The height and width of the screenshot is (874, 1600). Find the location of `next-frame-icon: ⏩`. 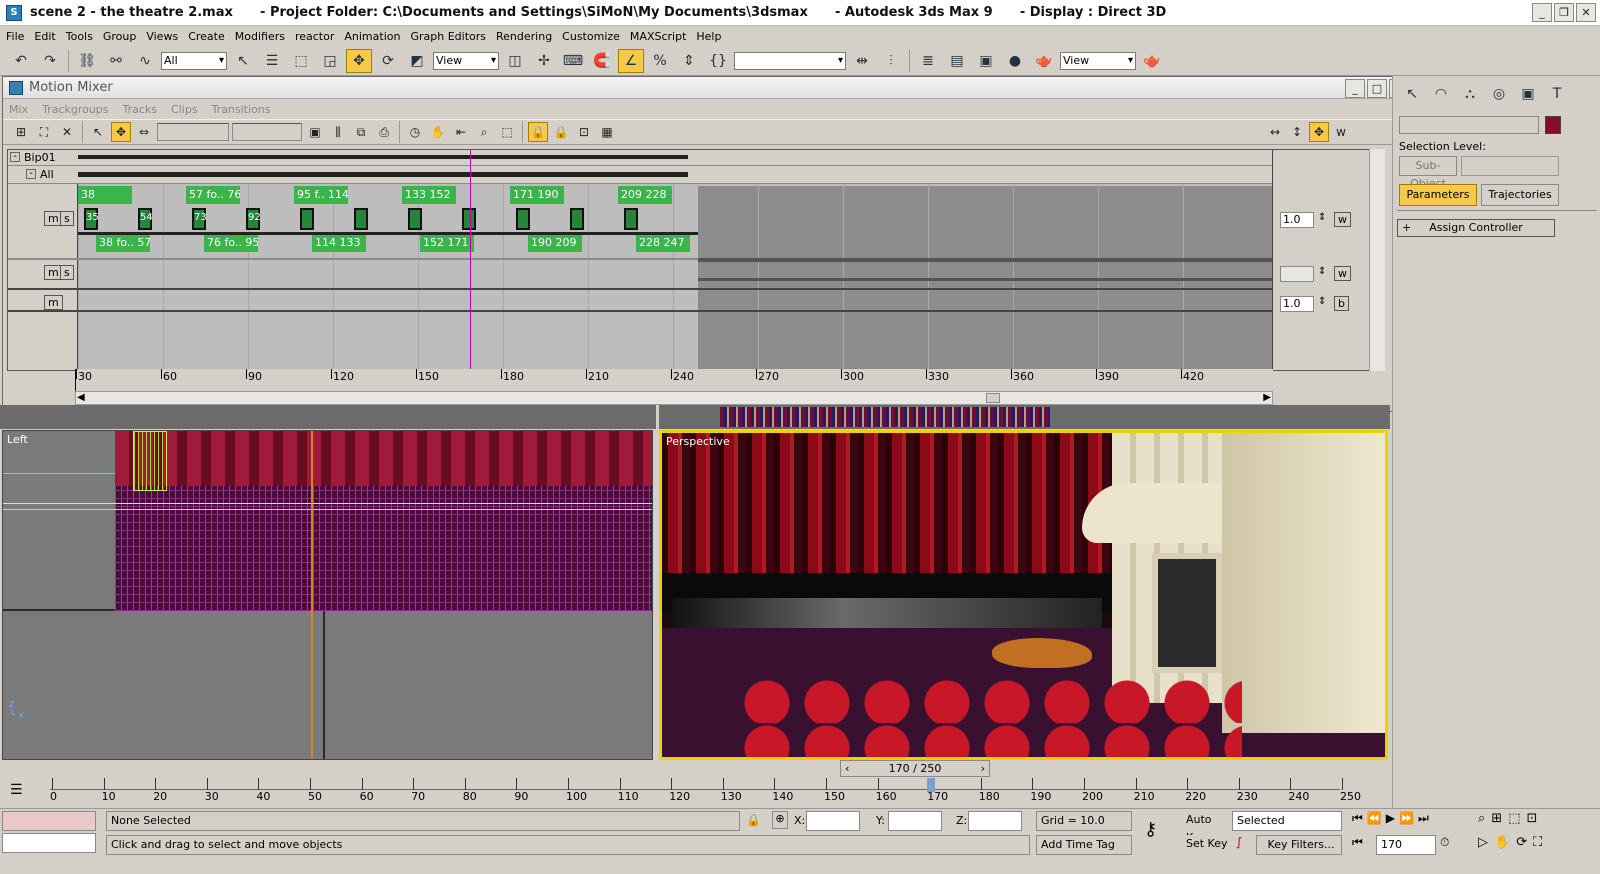

next-frame-icon: ⏩ is located at coordinates (1406, 818).